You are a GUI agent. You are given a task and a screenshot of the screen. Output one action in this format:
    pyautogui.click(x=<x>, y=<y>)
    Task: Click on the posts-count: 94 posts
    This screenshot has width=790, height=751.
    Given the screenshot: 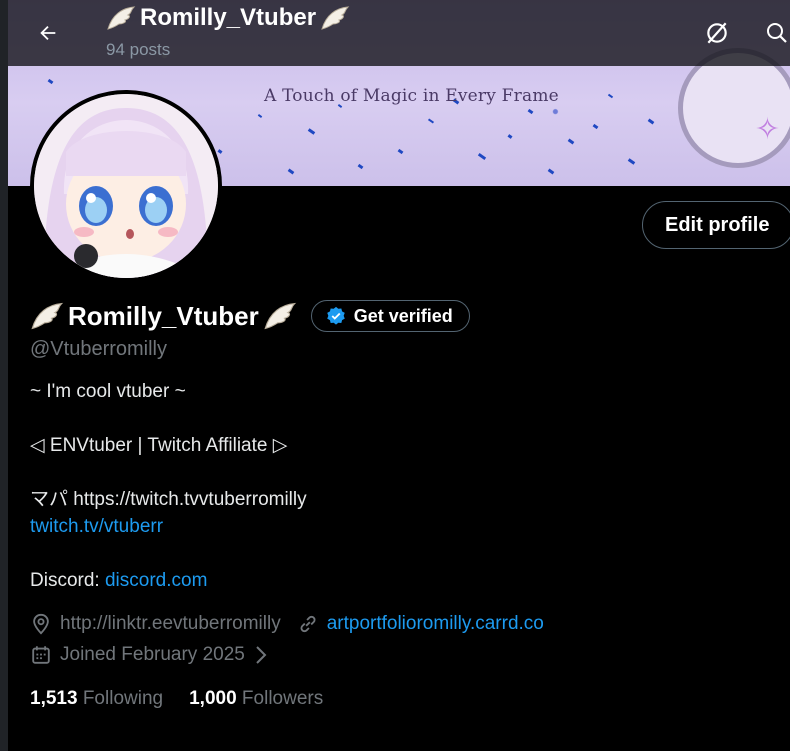 What is the action you would take?
    pyautogui.click(x=138, y=49)
    